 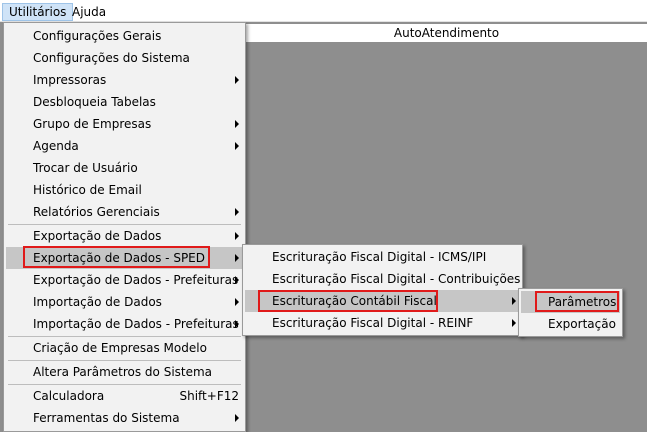 What do you see at coordinates (106, 418) in the screenshot?
I see `menu-item-label: Ferramentas do Sistema` at bounding box center [106, 418].